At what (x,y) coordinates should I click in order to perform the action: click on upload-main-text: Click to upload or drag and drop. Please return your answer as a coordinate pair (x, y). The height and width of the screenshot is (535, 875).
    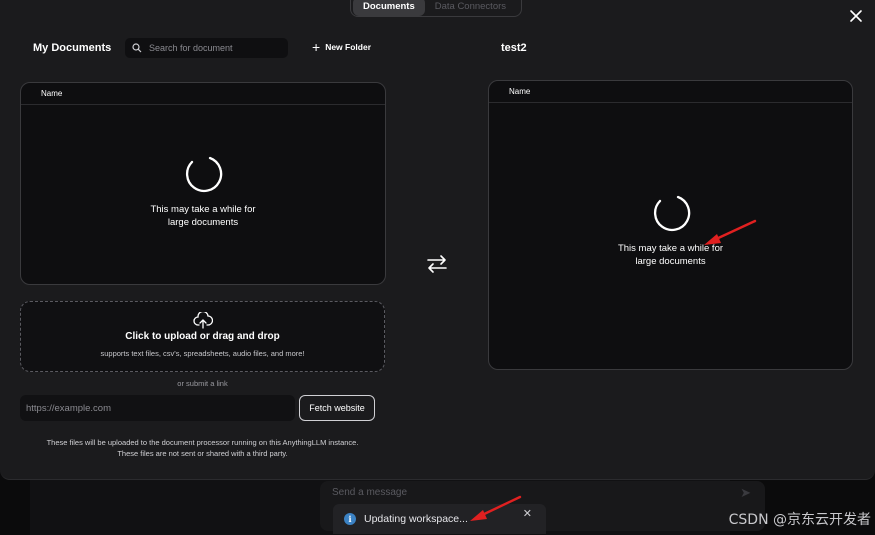
    Looking at the image, I should click on (202, 336).